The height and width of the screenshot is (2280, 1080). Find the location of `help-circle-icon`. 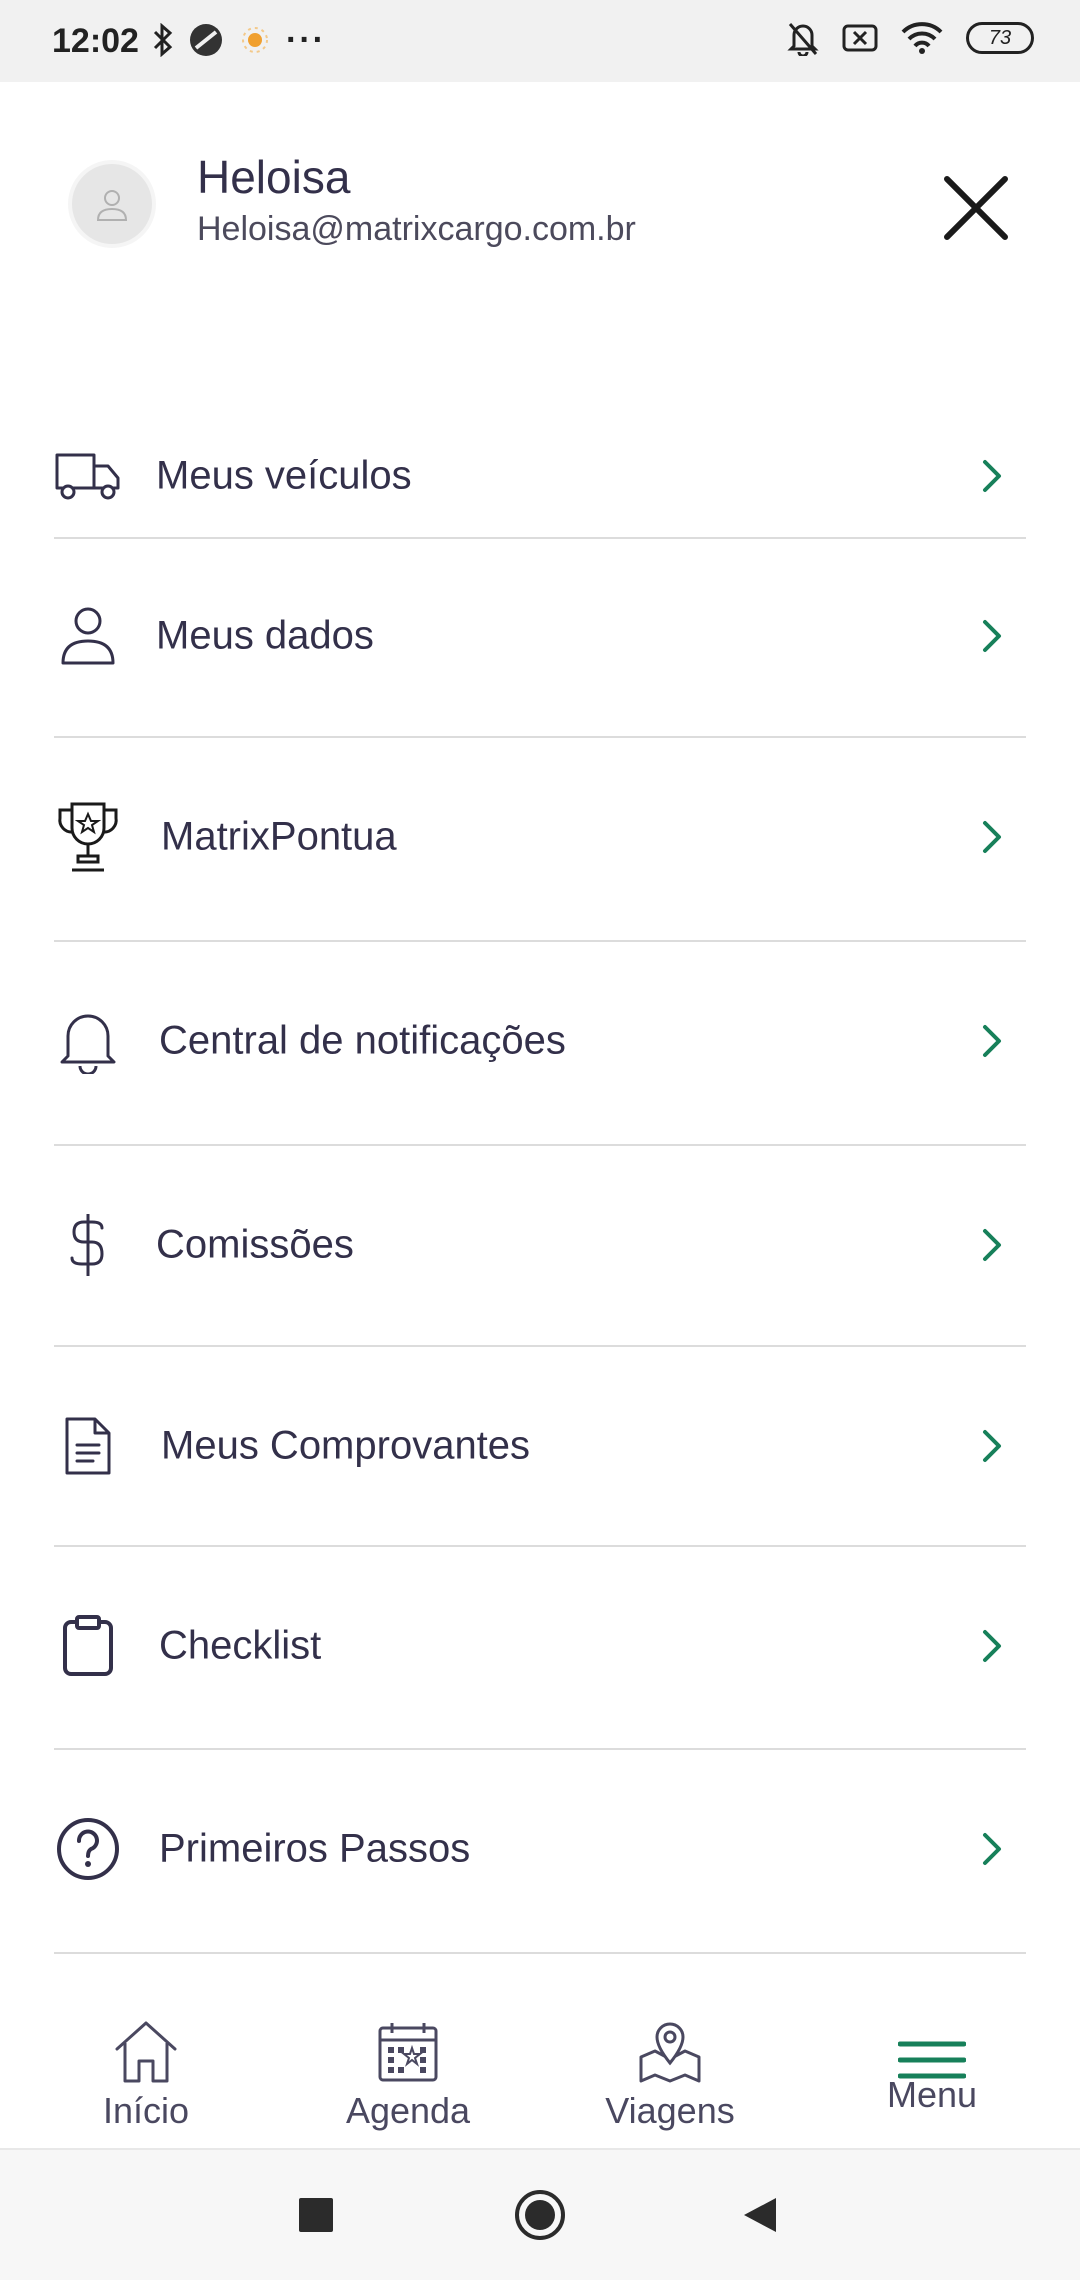

help-circle-icon is located at coordinates (88, 1849).